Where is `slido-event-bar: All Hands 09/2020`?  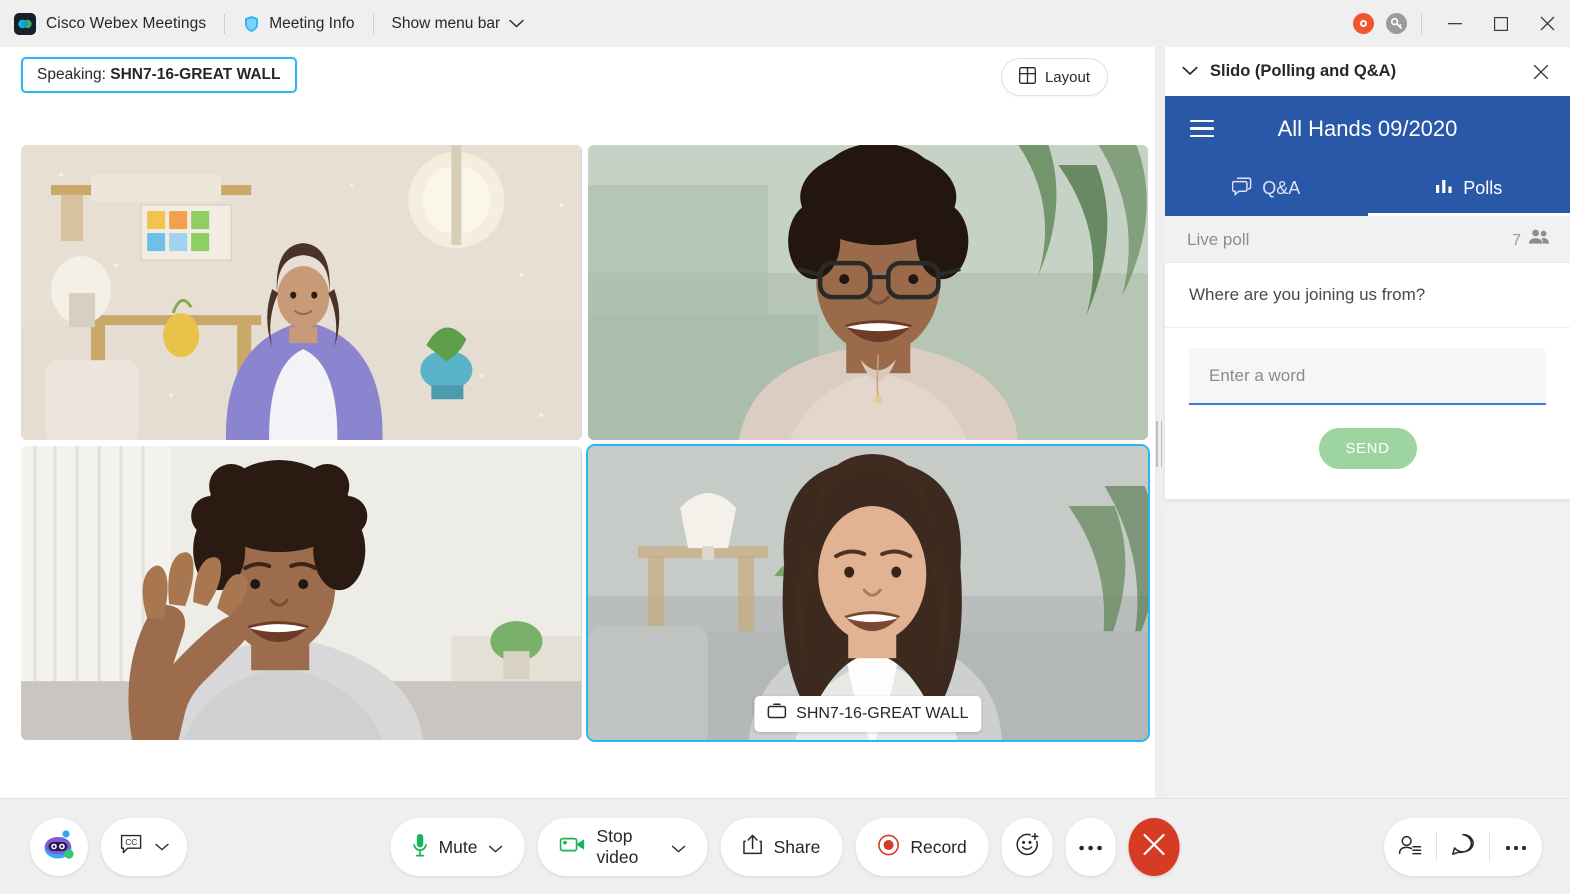
slido-event-bar: All Hands 09/2020 is located at coordinates (1367, 128).